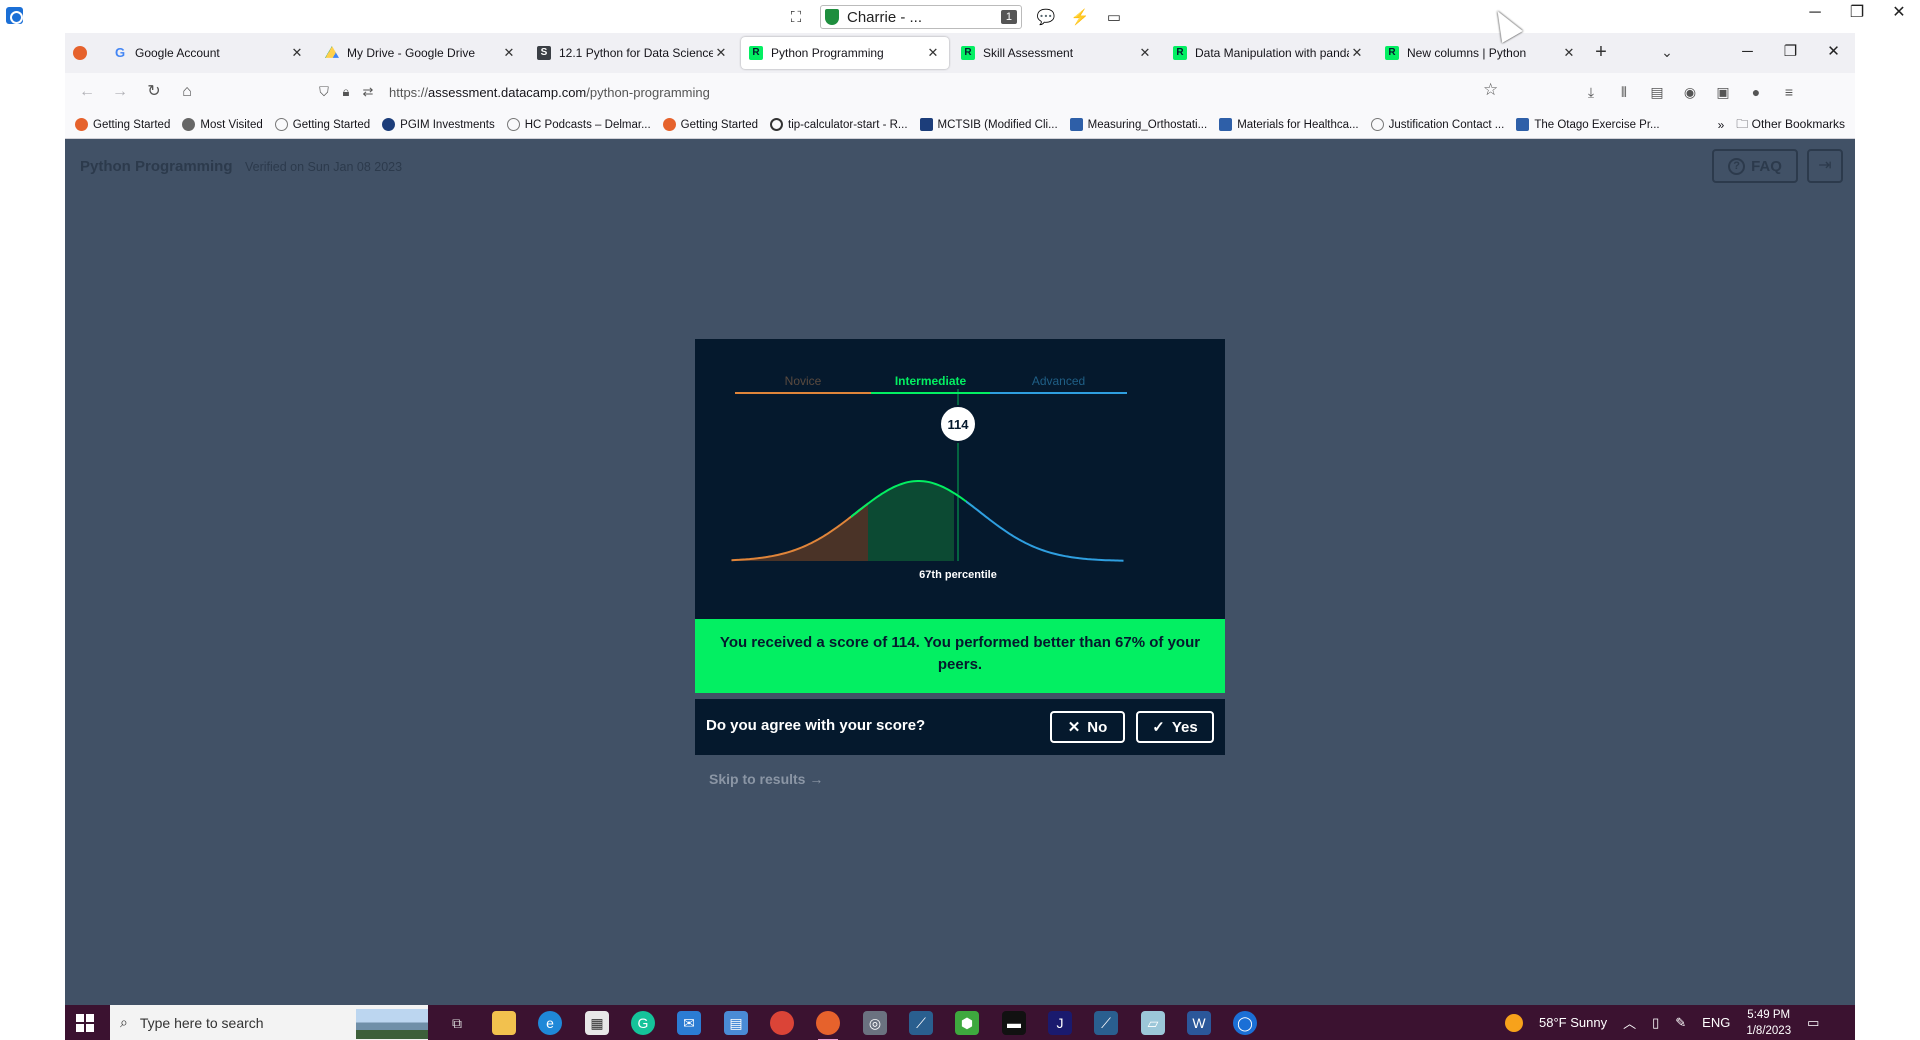 The image size is (1920, 1040). Describe the element at coordinates (1629, 1022) in the screenshot. I see `chevron-up-icon: ︿` at that location.